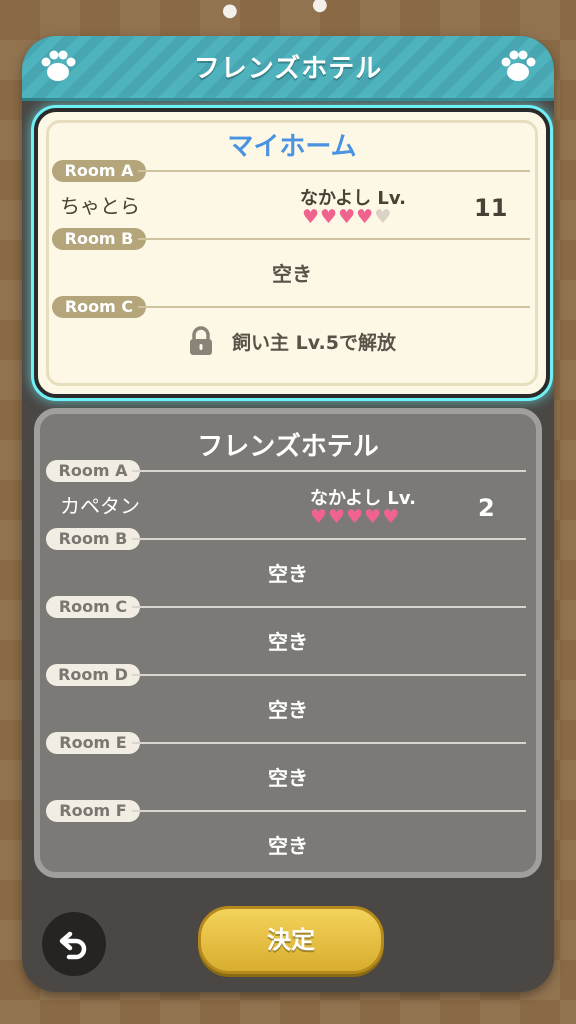 This screenshot has width=576, height=1024. Describe the element at coordinates (288, 447) in the screenshot. I see `hotel-card-title: フレンズホテル` at that location.